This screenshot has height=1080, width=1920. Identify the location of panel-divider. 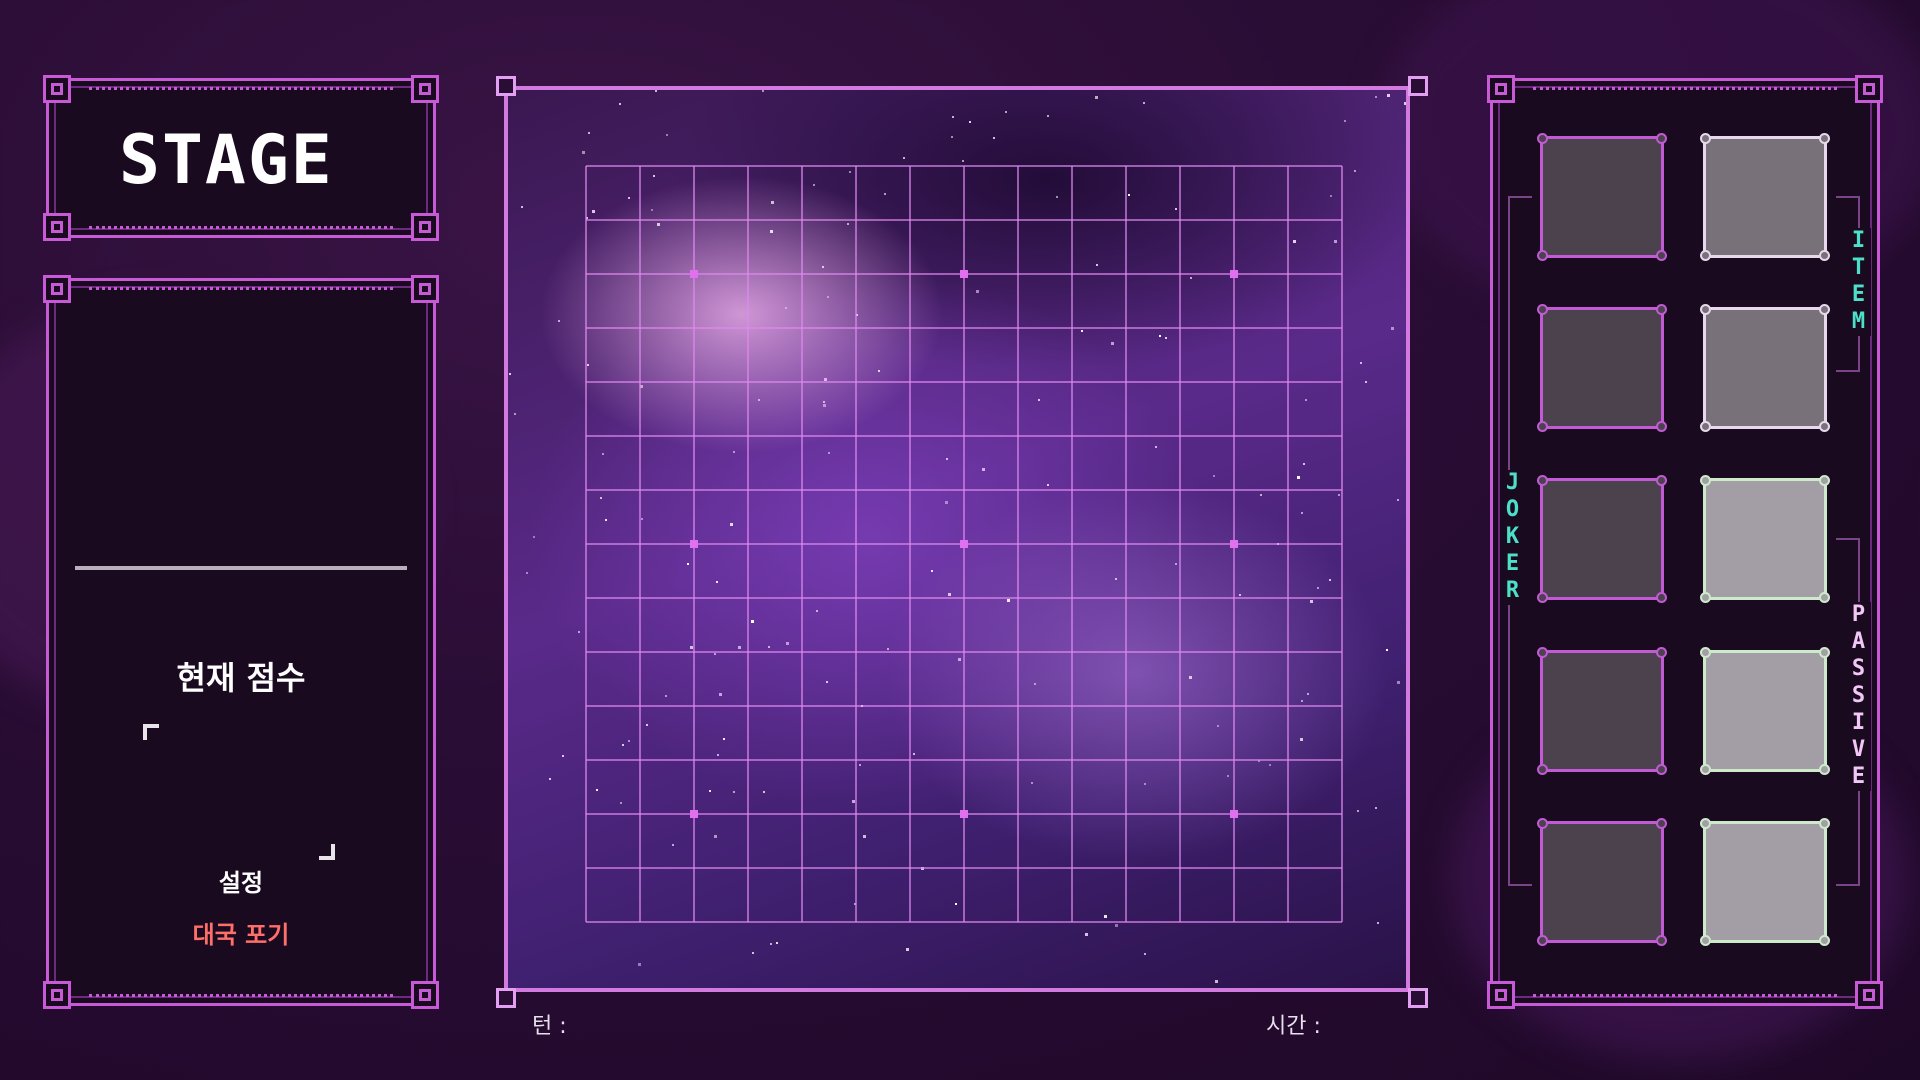
(241, 568).